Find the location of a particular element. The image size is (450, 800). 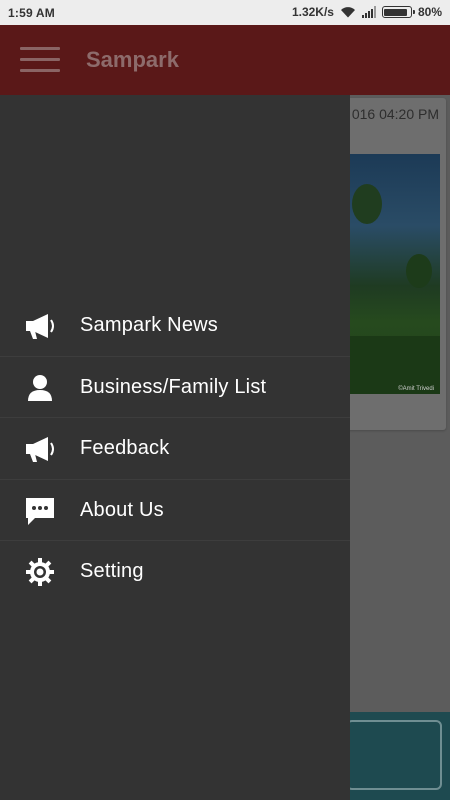

chat-bubble-icon is located at coordinates (40, 511).